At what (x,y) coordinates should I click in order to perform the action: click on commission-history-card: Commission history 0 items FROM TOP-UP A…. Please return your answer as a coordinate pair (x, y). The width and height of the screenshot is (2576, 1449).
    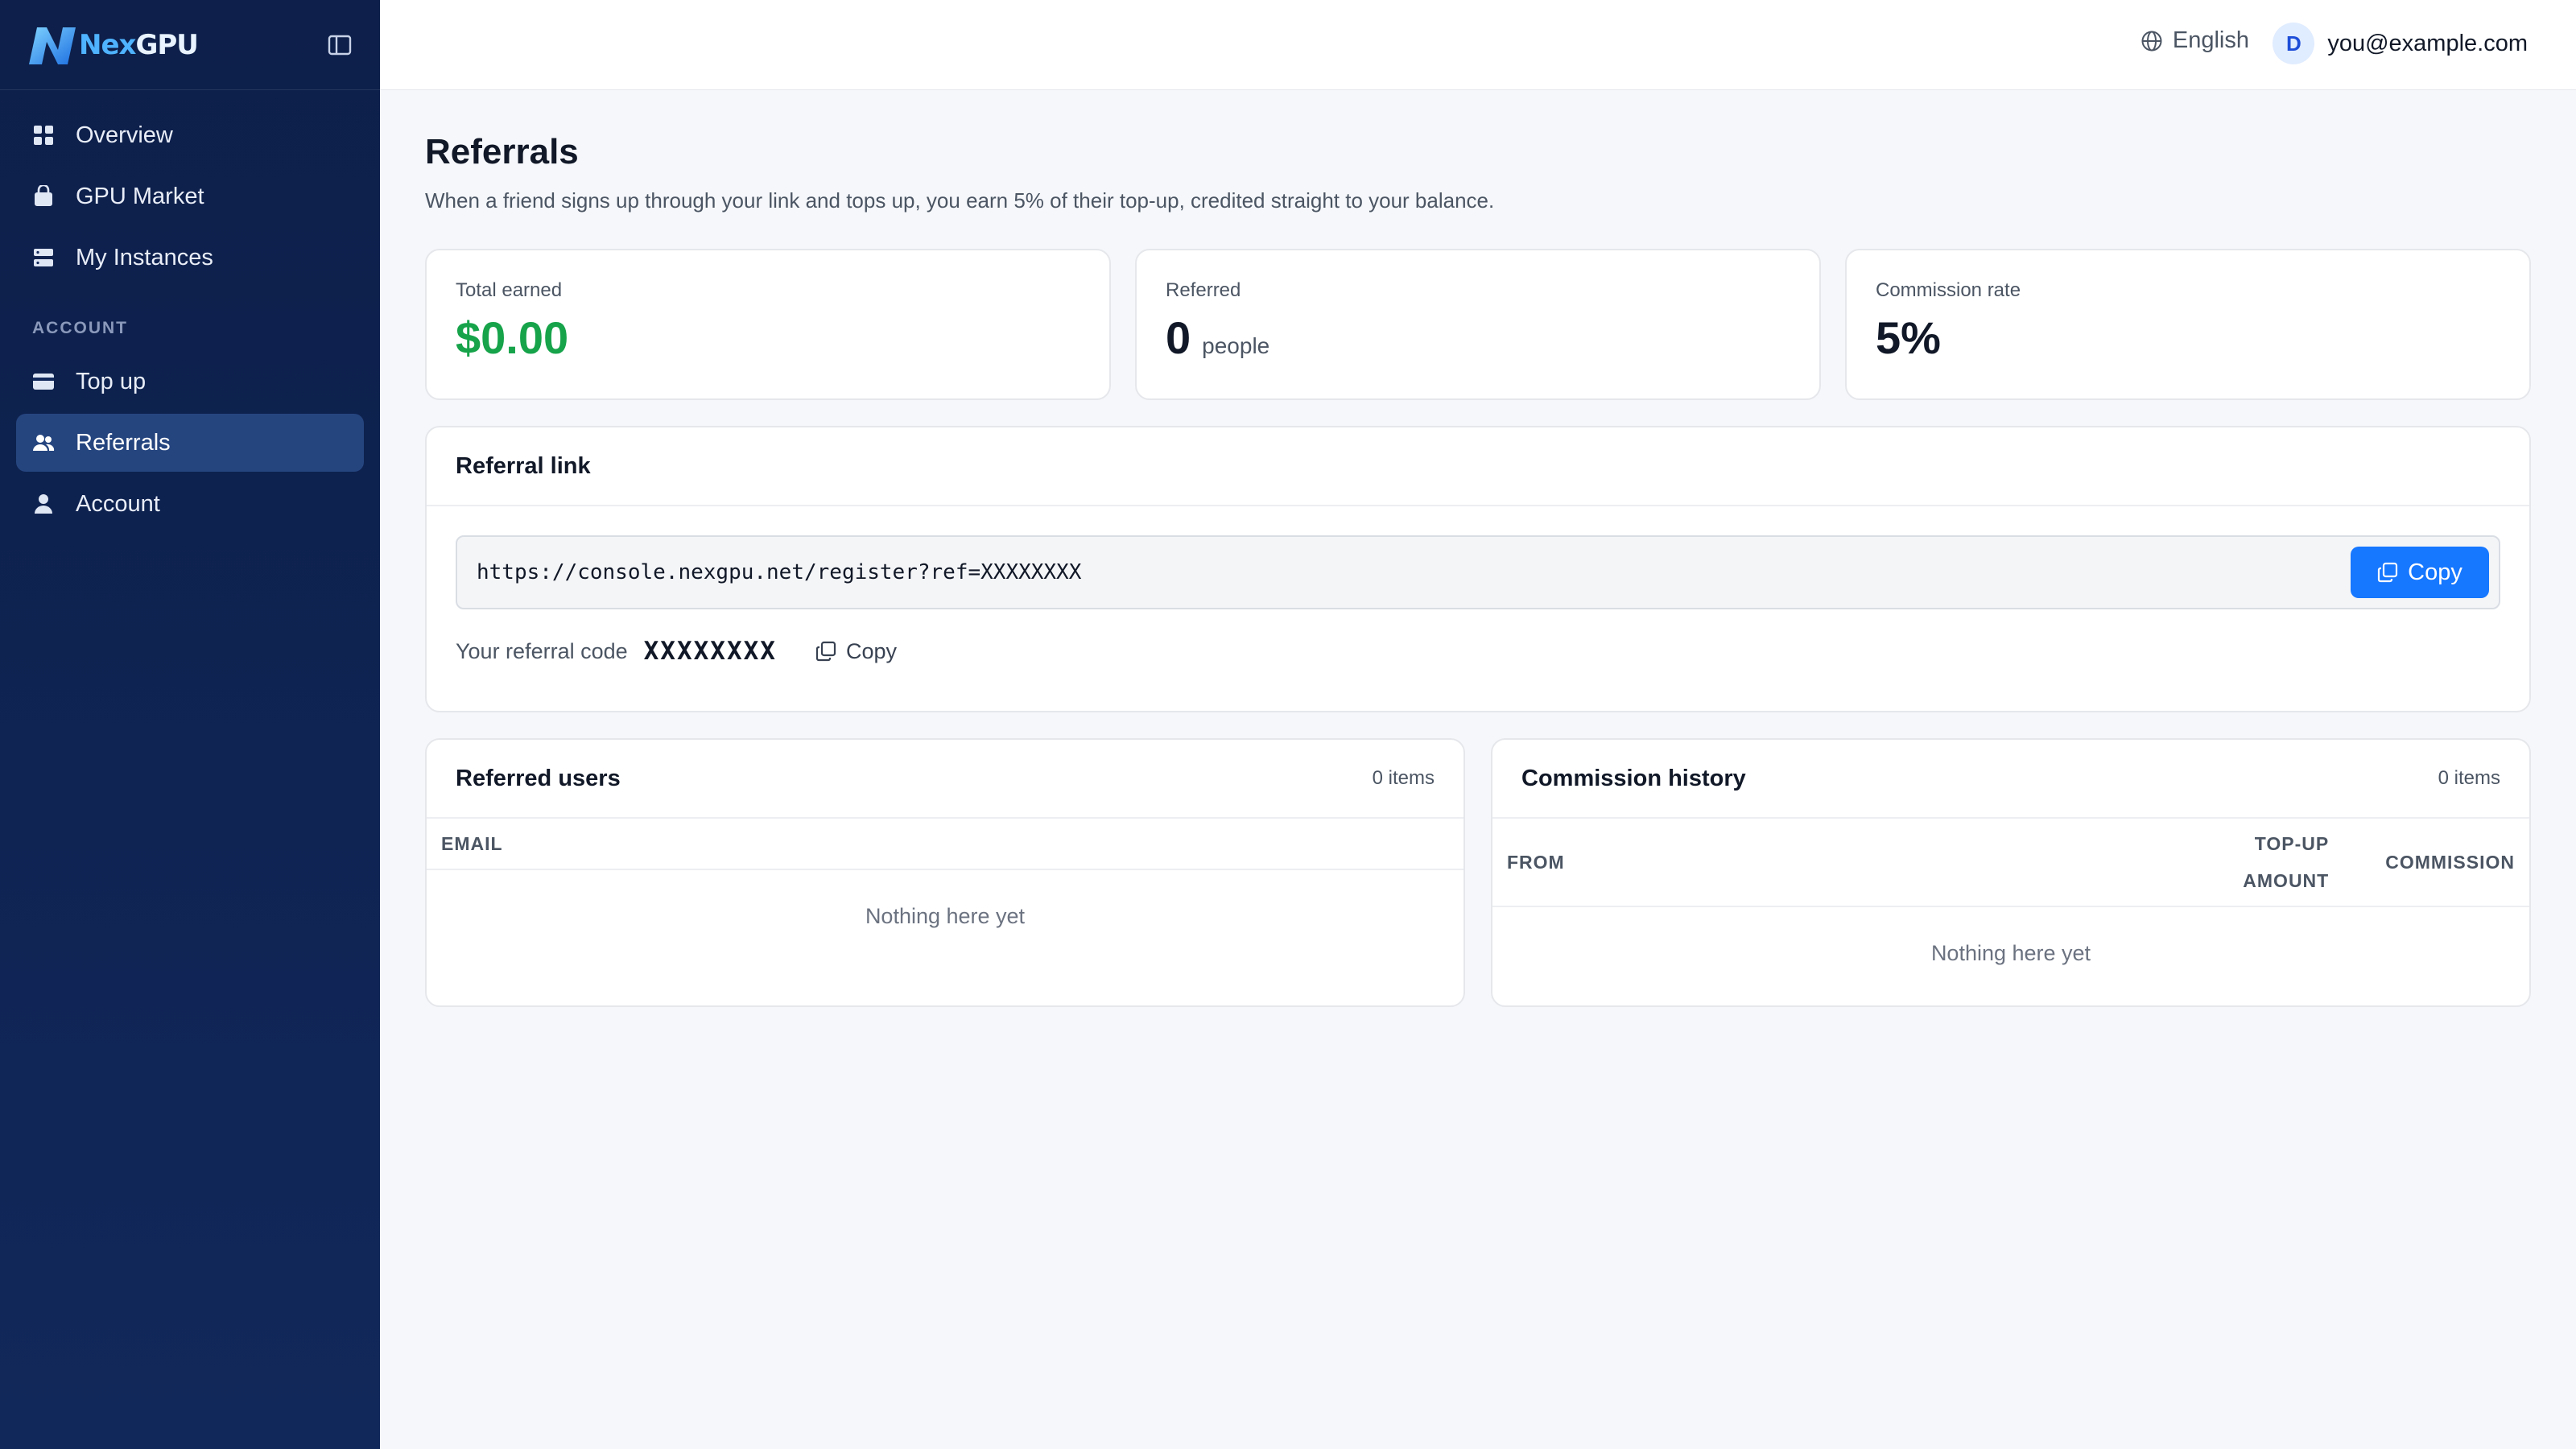
    Looking at the image, I should click on (2011, 872).